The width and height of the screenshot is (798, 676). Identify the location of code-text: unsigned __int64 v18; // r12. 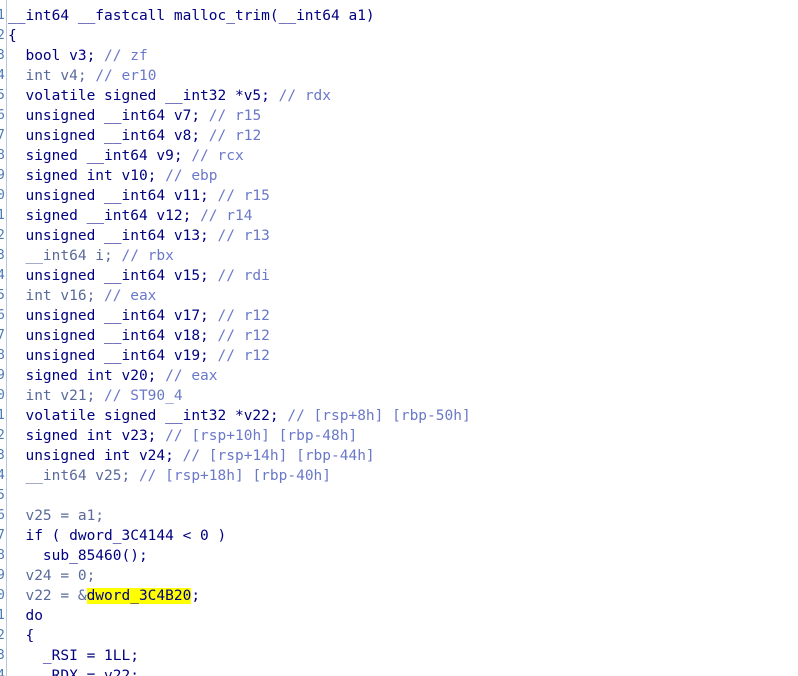
(139, 336).